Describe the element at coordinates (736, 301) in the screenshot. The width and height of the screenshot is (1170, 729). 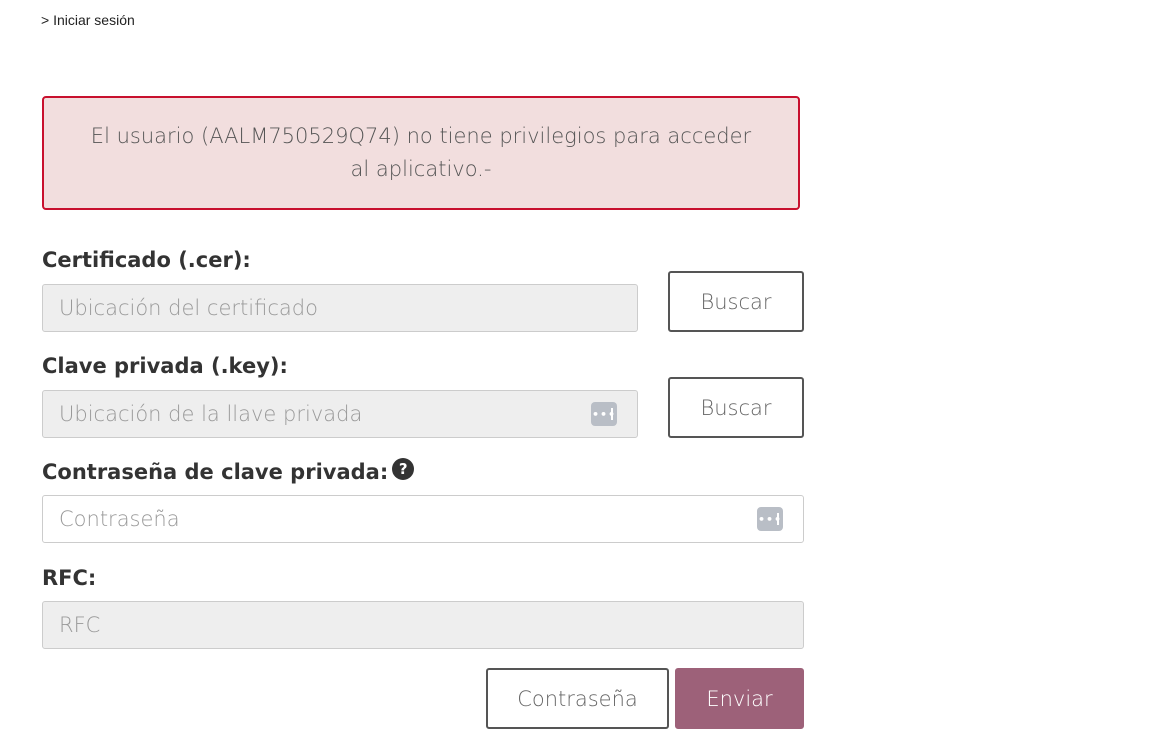
I see `buscar-certificado-button: Buscar` at that location.